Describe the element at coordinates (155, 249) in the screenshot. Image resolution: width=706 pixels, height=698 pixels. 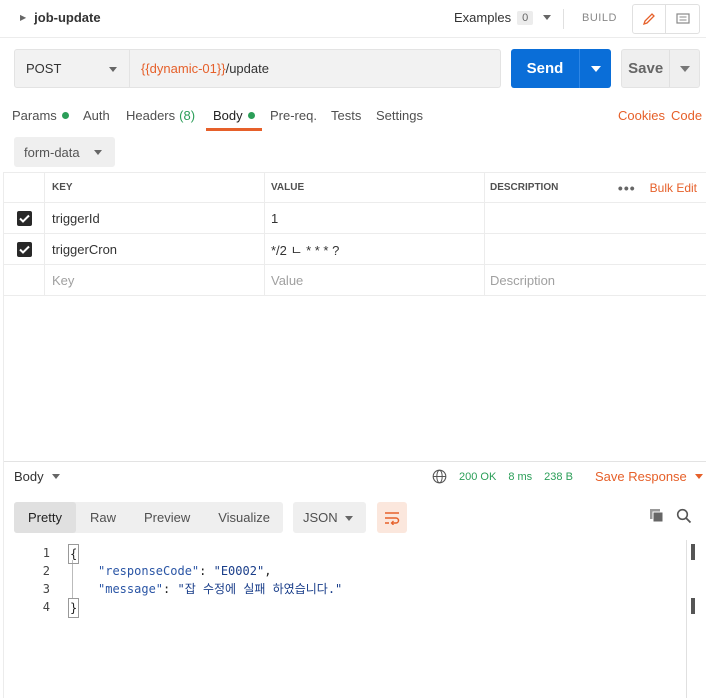
I see `key-cell: triggerCron` at that location.